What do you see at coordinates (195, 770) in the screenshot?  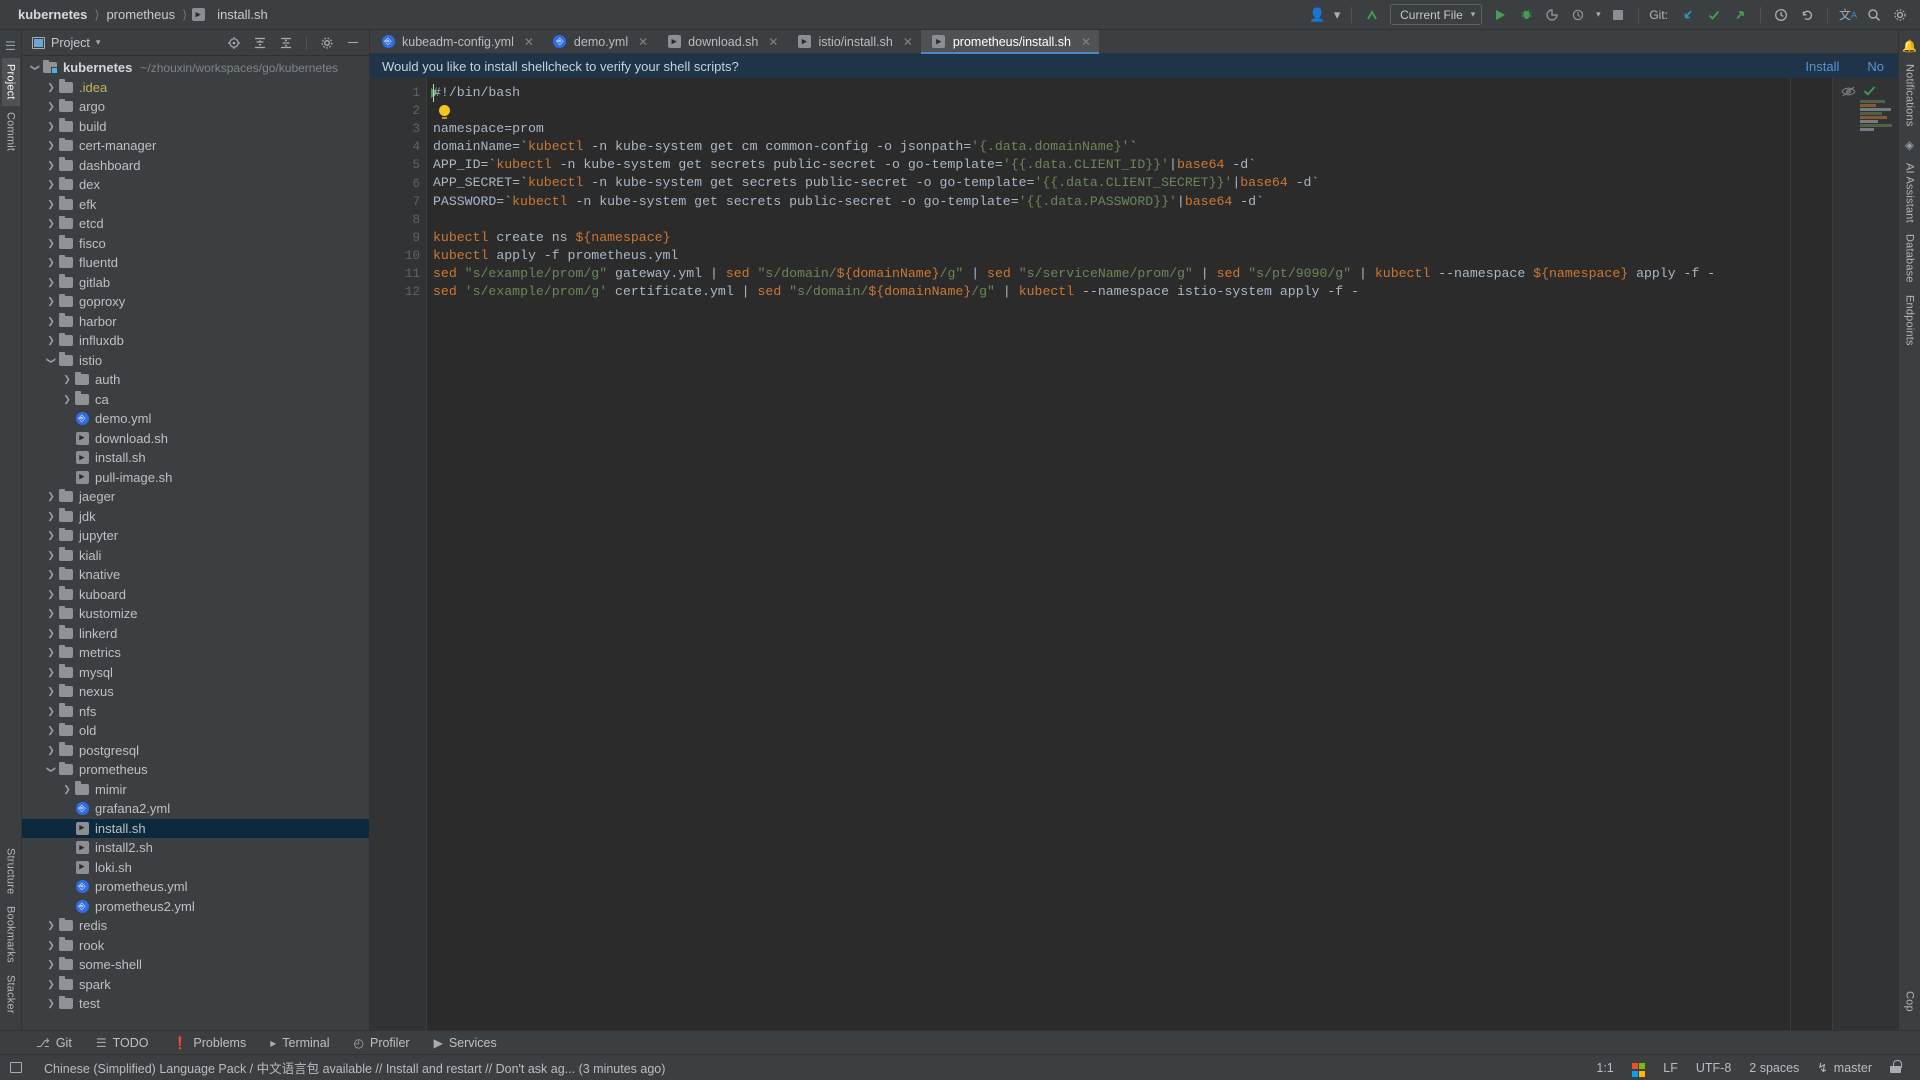 I see `tree-node-prometheus: ❯ prometheus` at bounding box center [195, 770].